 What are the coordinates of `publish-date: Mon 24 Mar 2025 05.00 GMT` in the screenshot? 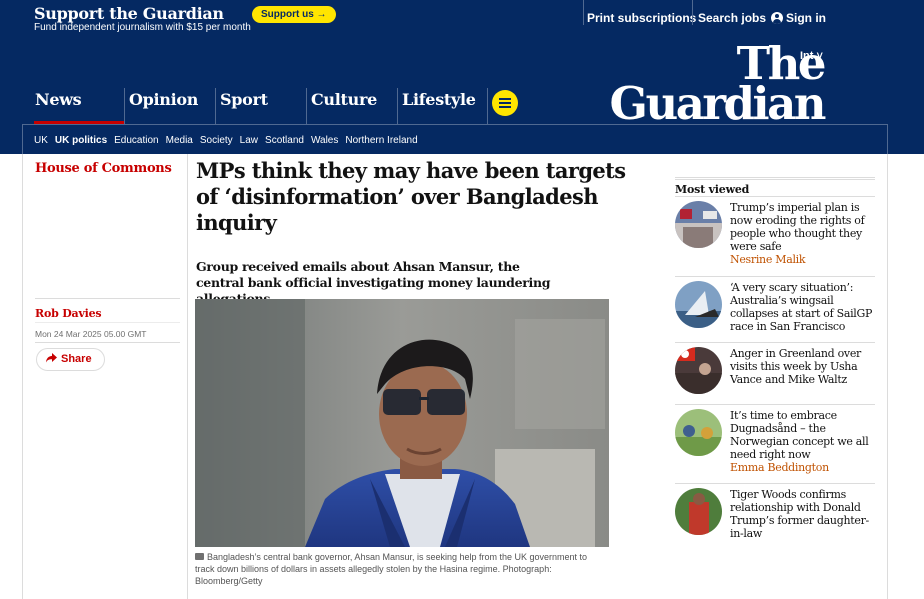 It's located at (91, 334).